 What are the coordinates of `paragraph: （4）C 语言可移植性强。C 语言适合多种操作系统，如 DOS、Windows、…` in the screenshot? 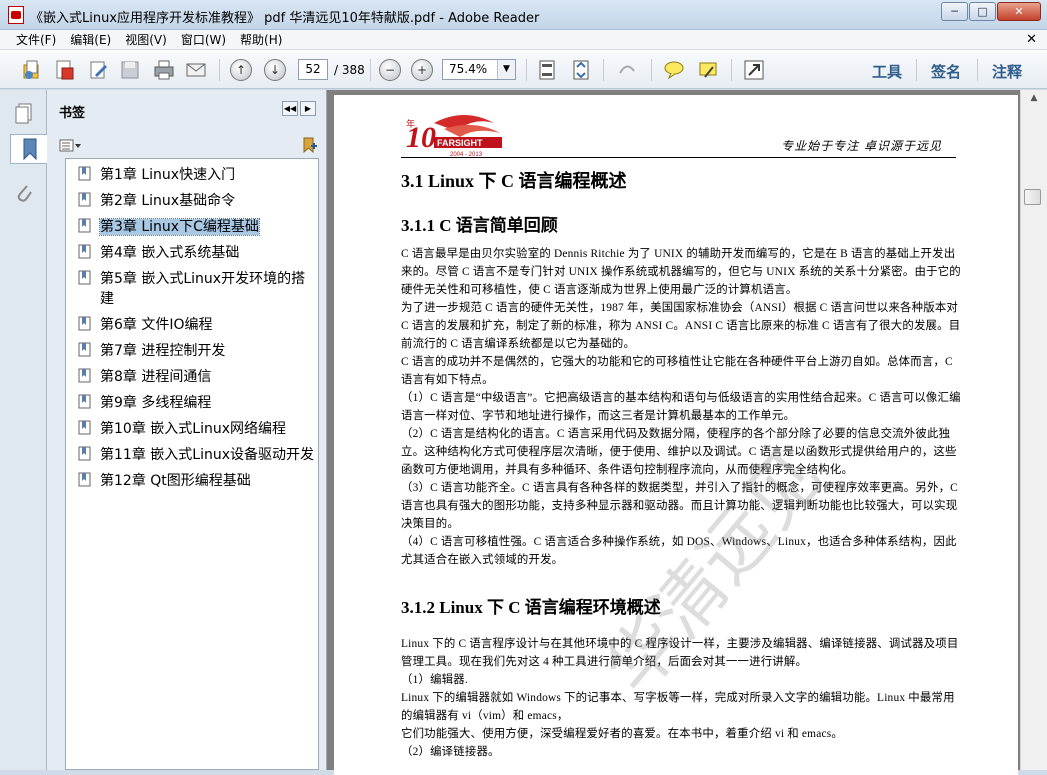 It's located at (679, 551).